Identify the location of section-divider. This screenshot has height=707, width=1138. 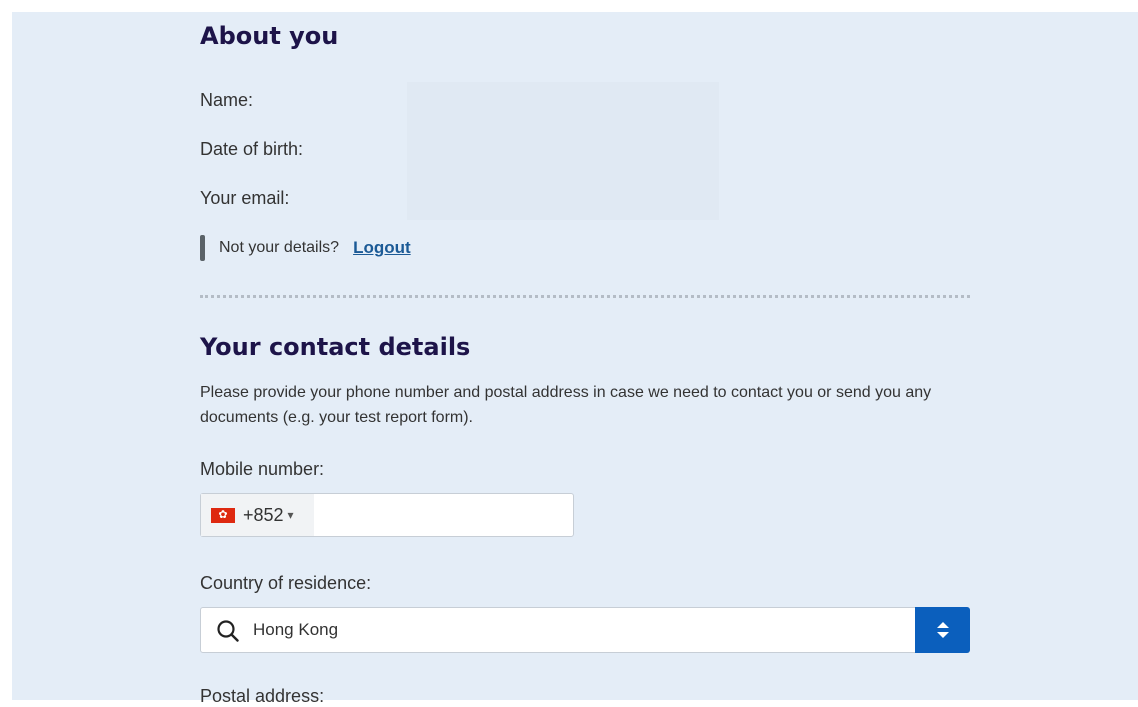
(585, 296).